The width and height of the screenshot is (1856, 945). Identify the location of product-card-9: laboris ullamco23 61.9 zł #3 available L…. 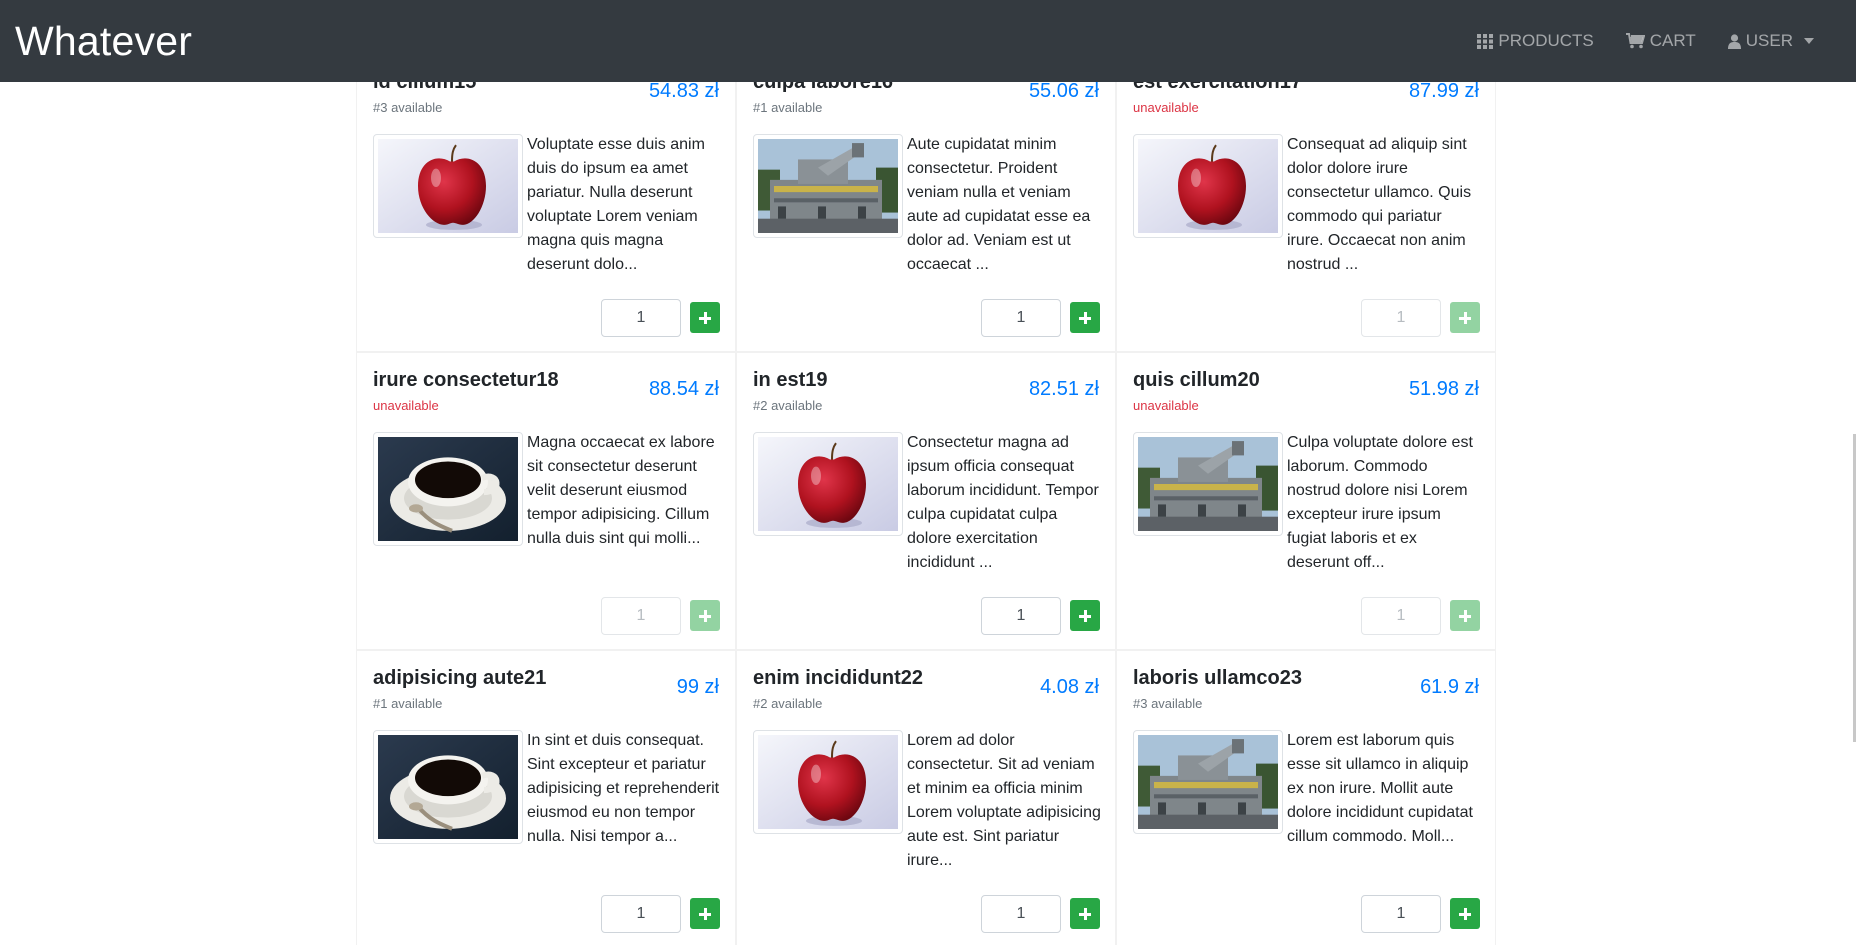
(1306, 797).